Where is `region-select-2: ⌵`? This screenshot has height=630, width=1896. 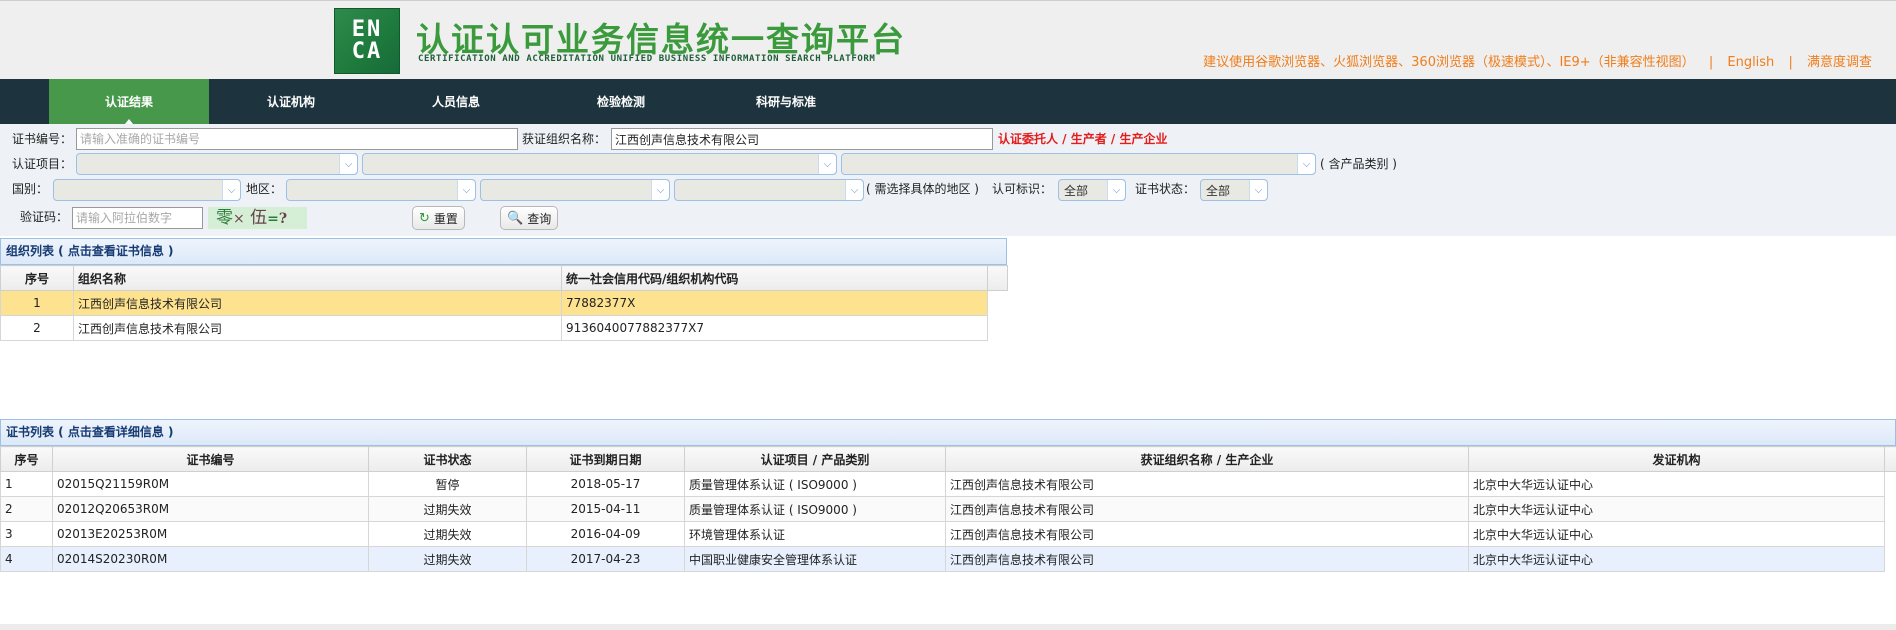 region-select-2: ⌵ is located at coordinates (575, 190).